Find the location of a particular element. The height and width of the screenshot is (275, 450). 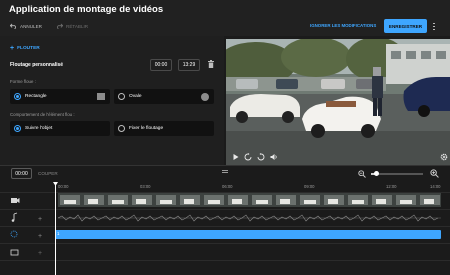

ignore-changes-button: IGNORER LES MODIFICATIONS is located at coordinates (343, 25).